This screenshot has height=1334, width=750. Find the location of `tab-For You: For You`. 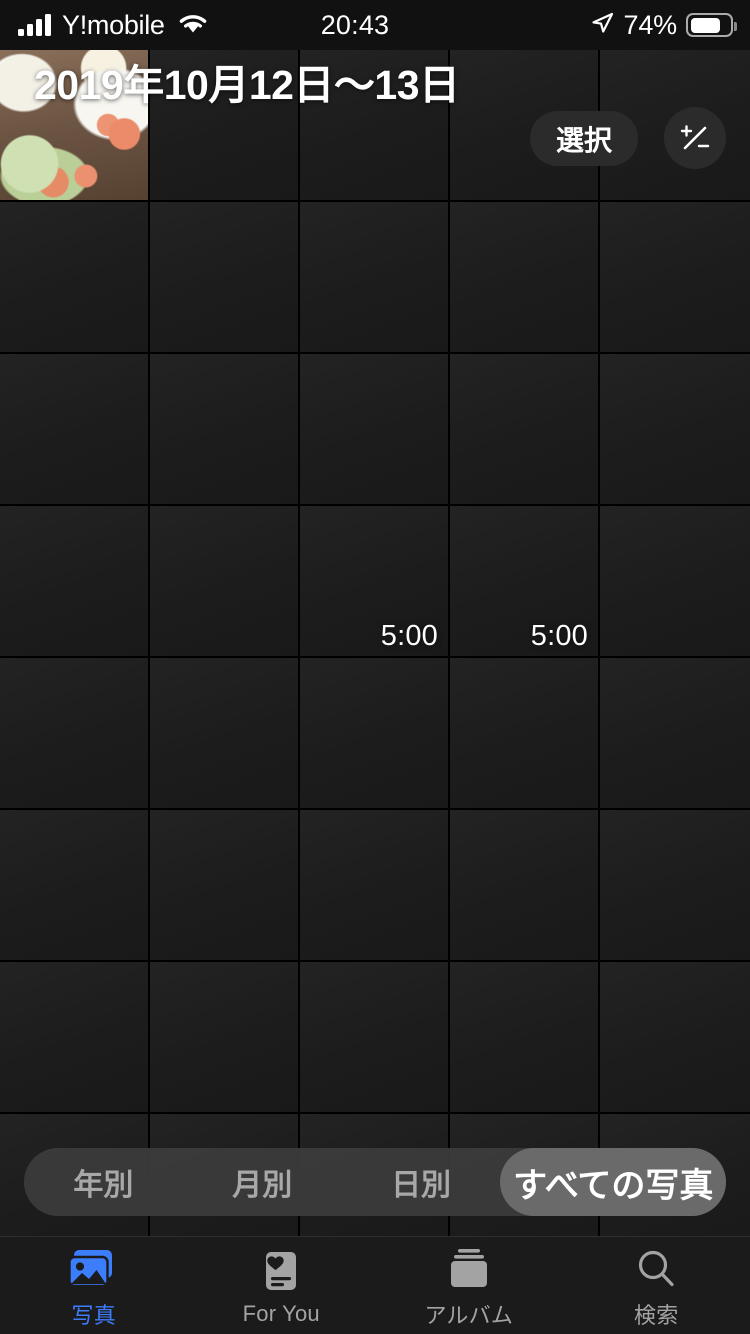

tab-For You: For You is located at coordinates (282, 1285).